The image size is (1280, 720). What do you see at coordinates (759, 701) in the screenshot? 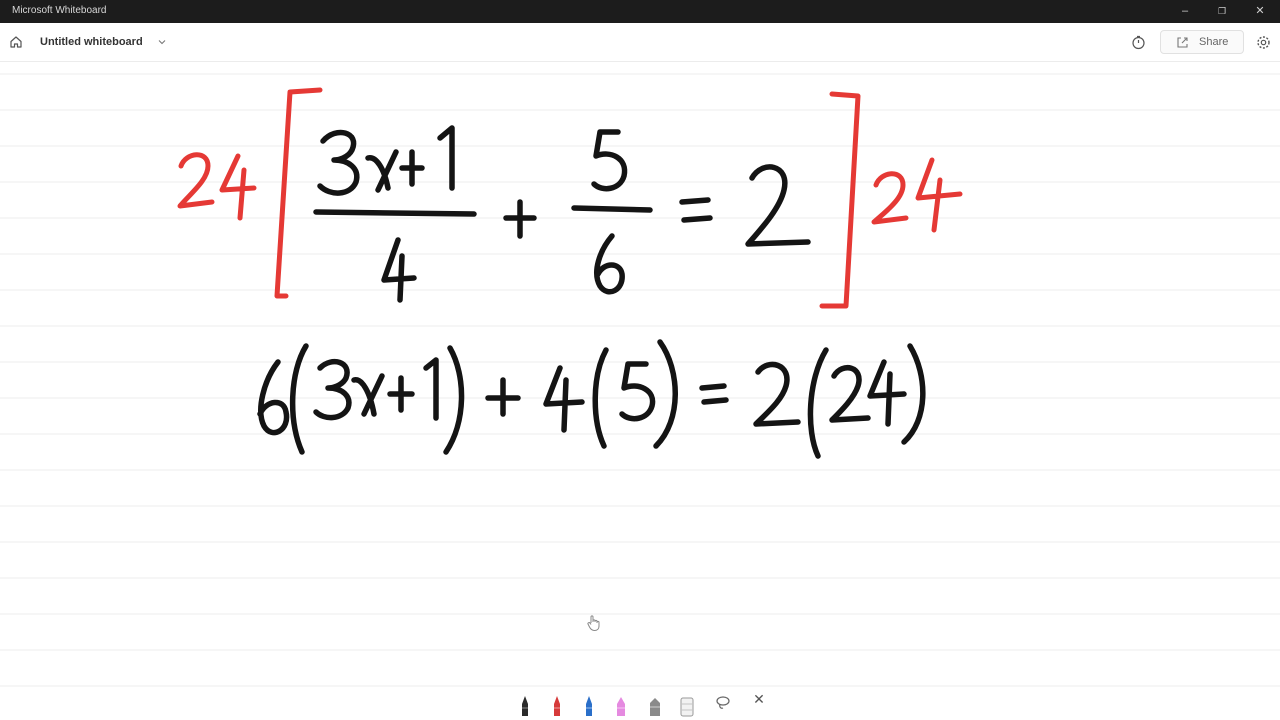
I see `close-icon: ✕` at bounding box center [759, 701].